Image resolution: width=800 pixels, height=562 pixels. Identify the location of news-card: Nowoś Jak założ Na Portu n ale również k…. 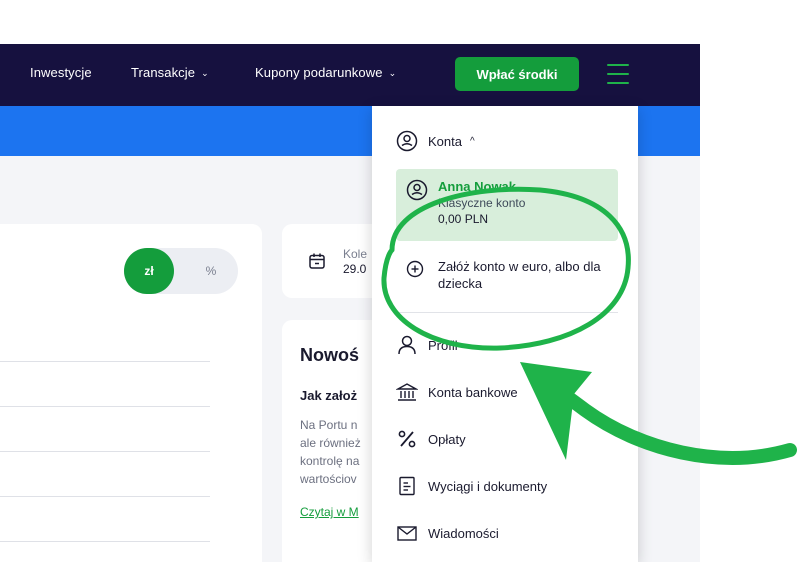
(332, 441).